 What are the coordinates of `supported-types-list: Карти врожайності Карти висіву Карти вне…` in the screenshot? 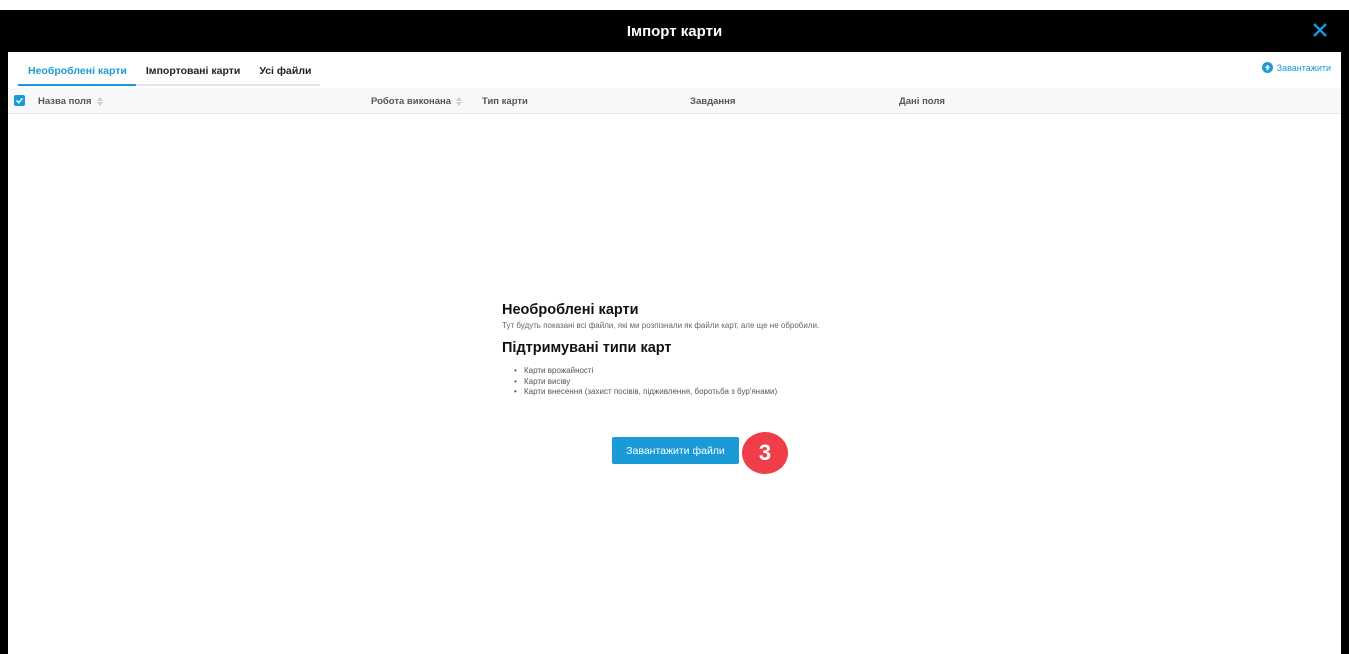 It's located at (702, 382).